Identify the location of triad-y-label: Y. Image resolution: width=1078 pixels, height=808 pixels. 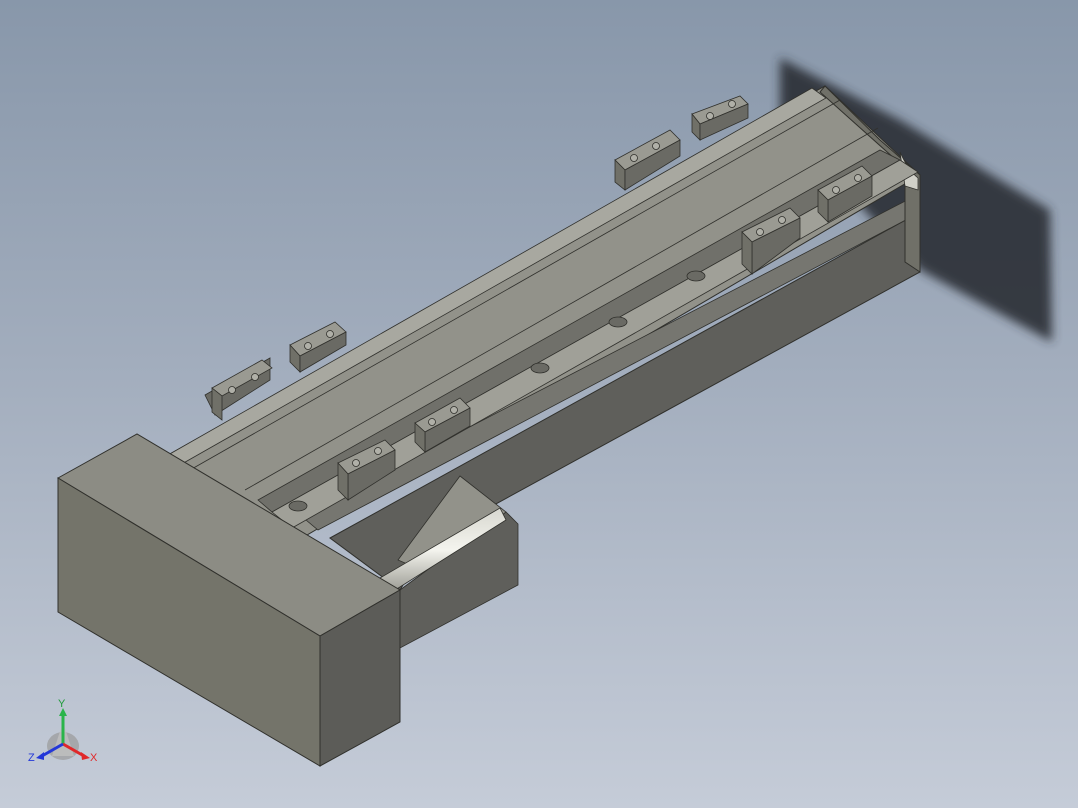
(62, 704).